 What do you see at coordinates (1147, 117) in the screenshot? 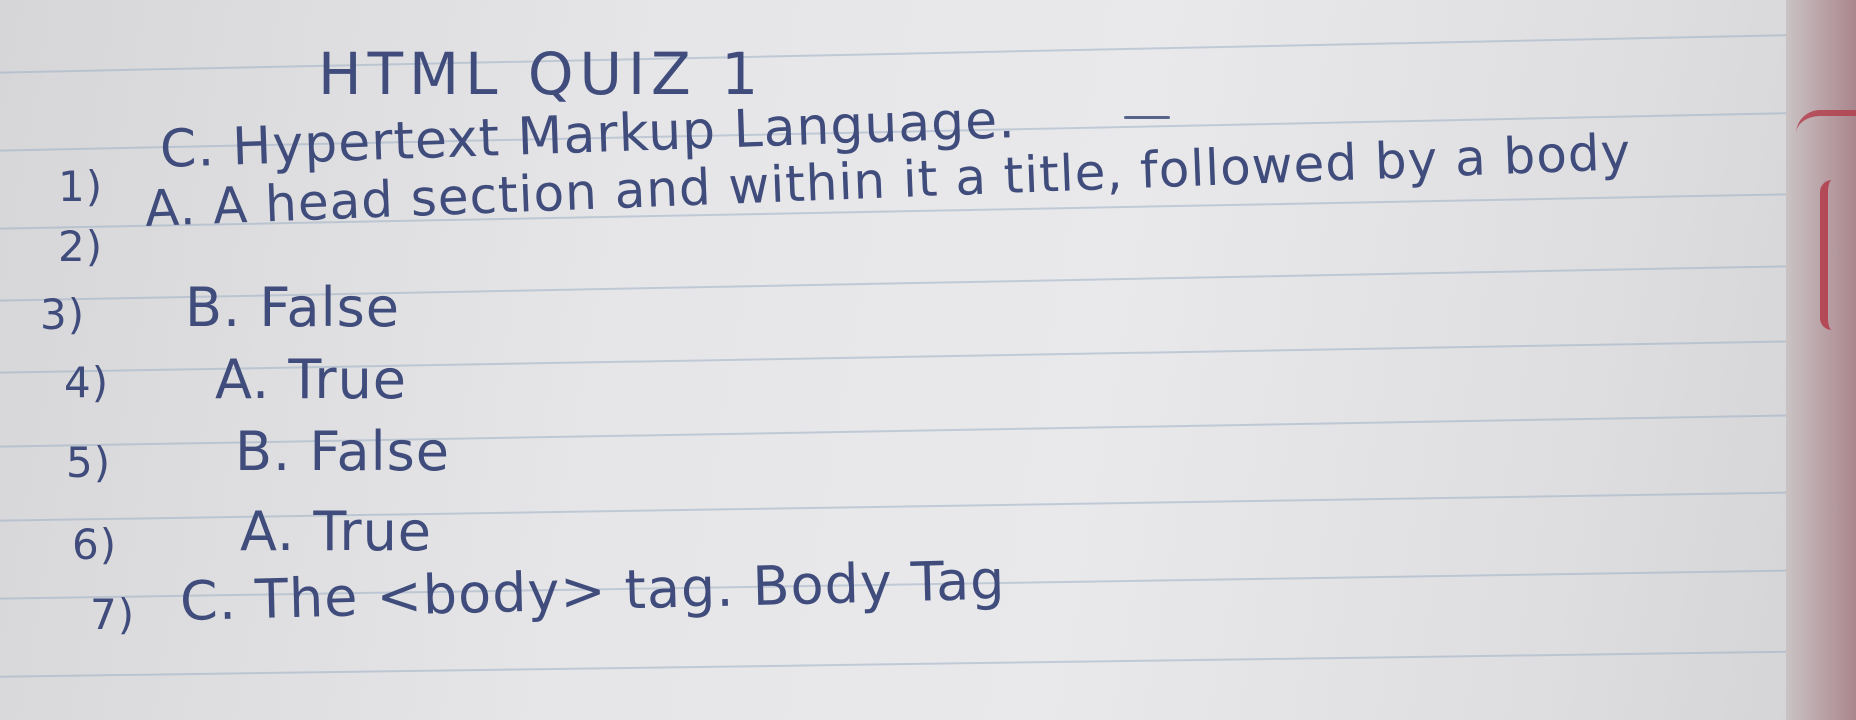
I see `title-underline` at bounding box center [1147, 117].